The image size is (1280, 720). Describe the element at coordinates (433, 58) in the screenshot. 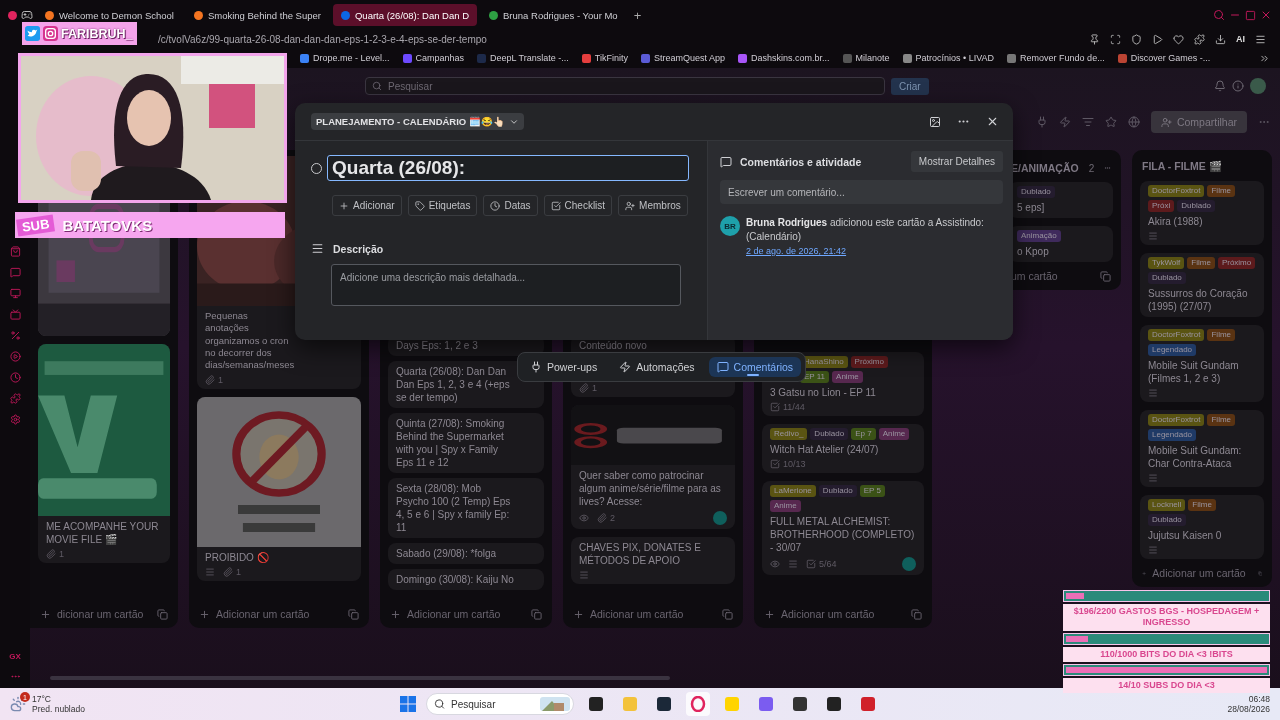

I see `bookmark: Campanhas` at that location.